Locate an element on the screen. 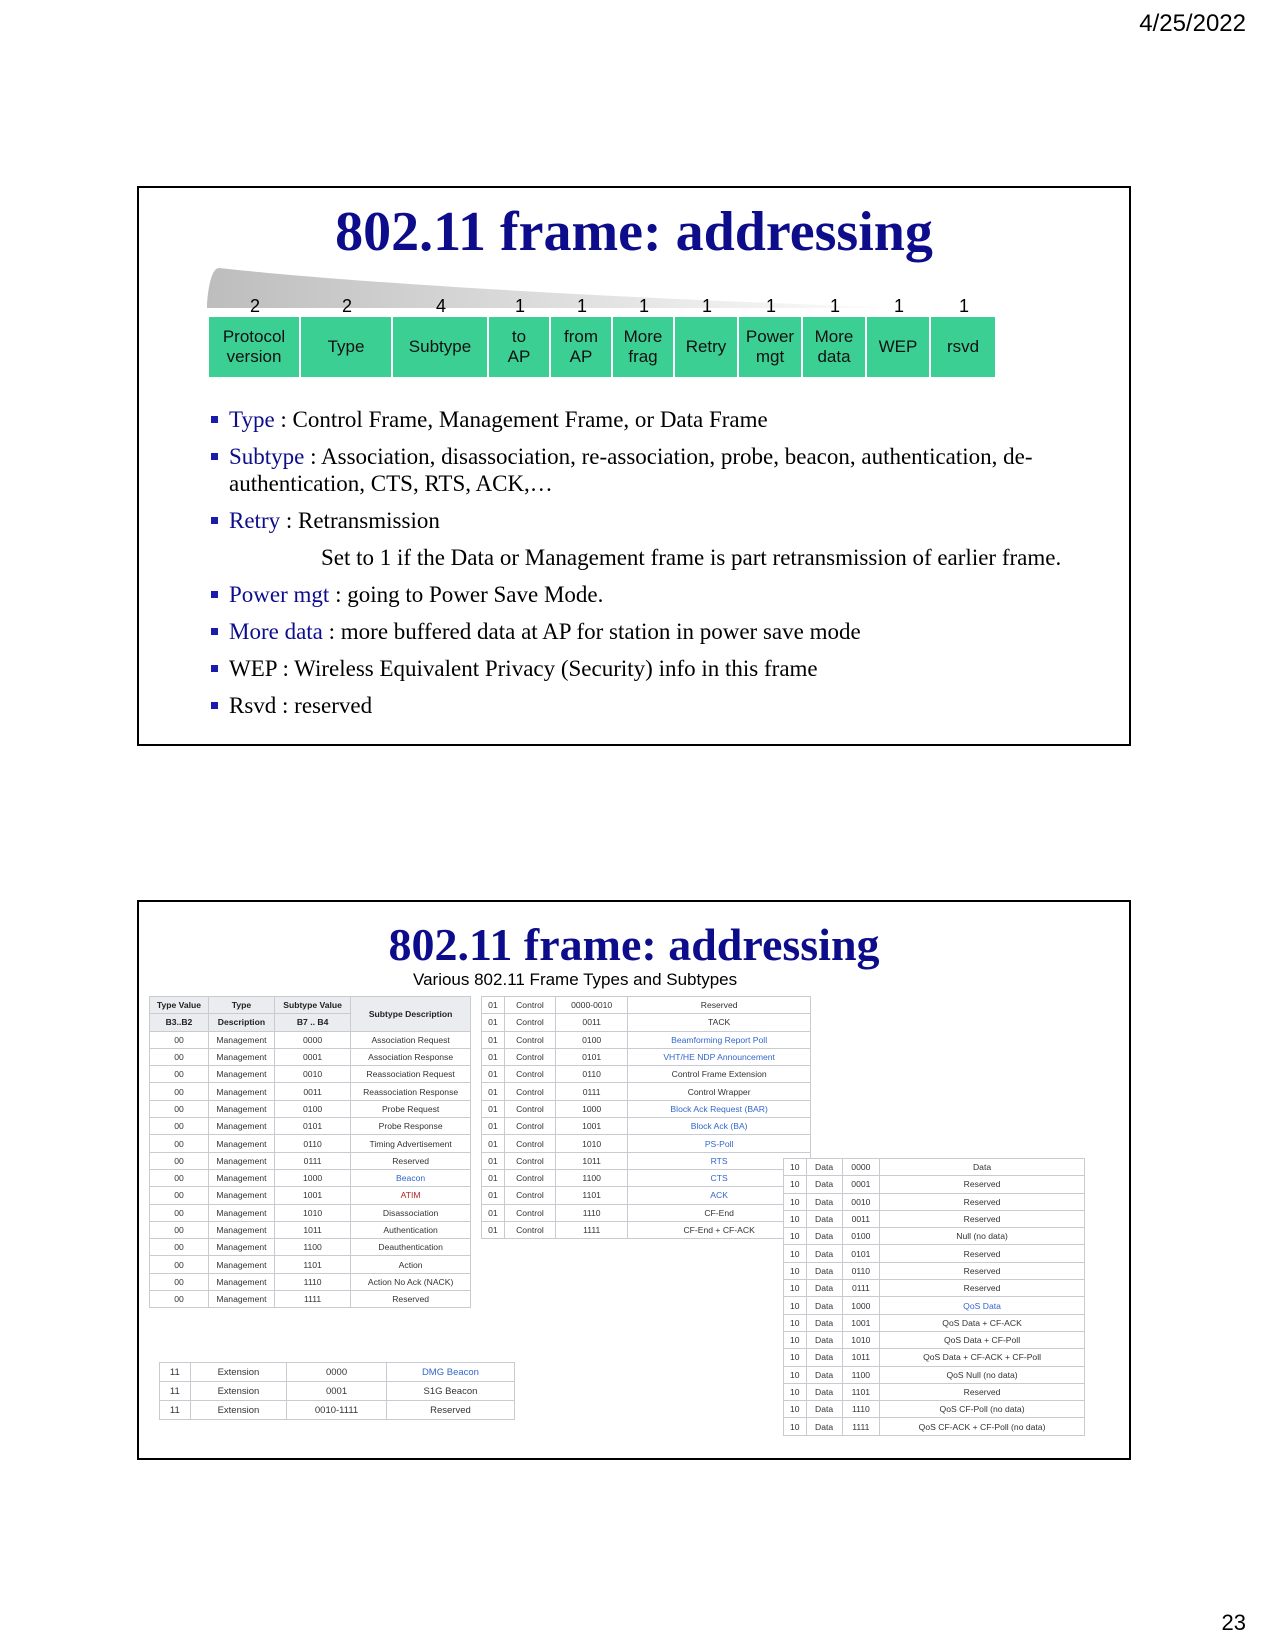 The width and height of the screenshot is (1275, 1652). frame-field: More data is located at coordinates (835, 347).